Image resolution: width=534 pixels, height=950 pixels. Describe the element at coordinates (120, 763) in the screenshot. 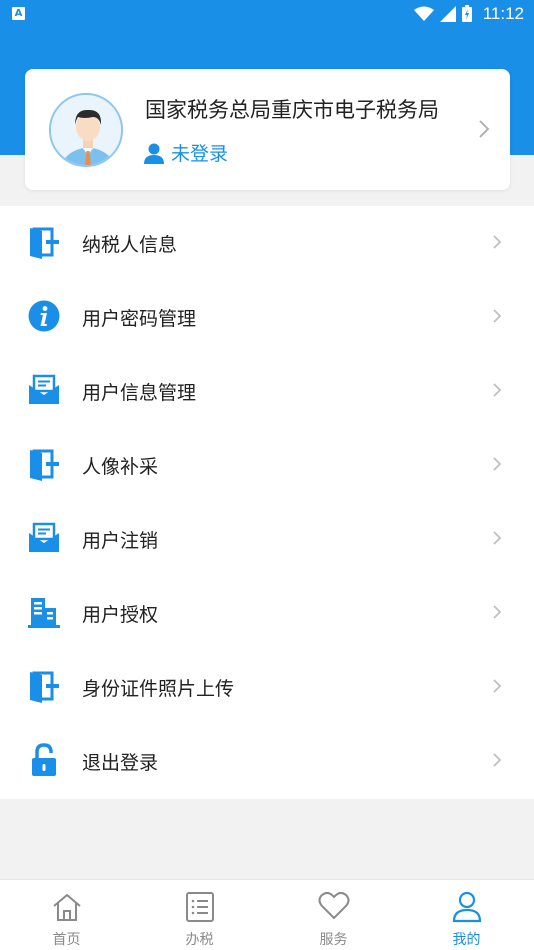

I see `menu-item-label: 退出登录` at that location.